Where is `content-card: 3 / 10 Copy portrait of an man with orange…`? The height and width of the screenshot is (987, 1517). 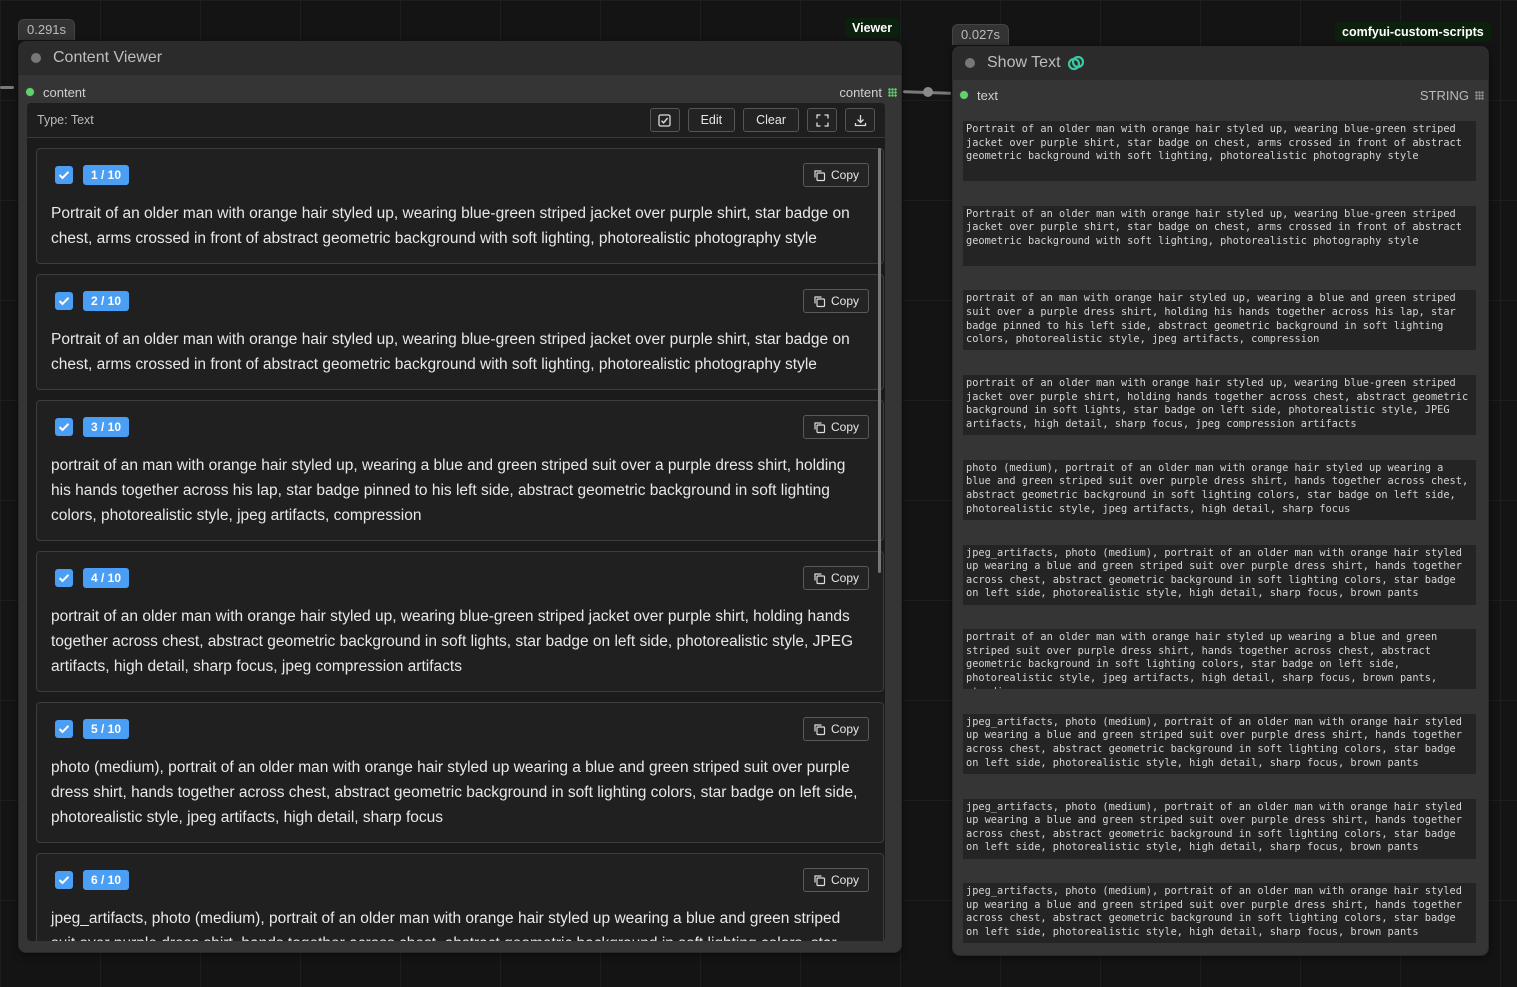
content-card: 3 / 10 Copy portrait of an man with orange… is located at coordinates (460, 470).